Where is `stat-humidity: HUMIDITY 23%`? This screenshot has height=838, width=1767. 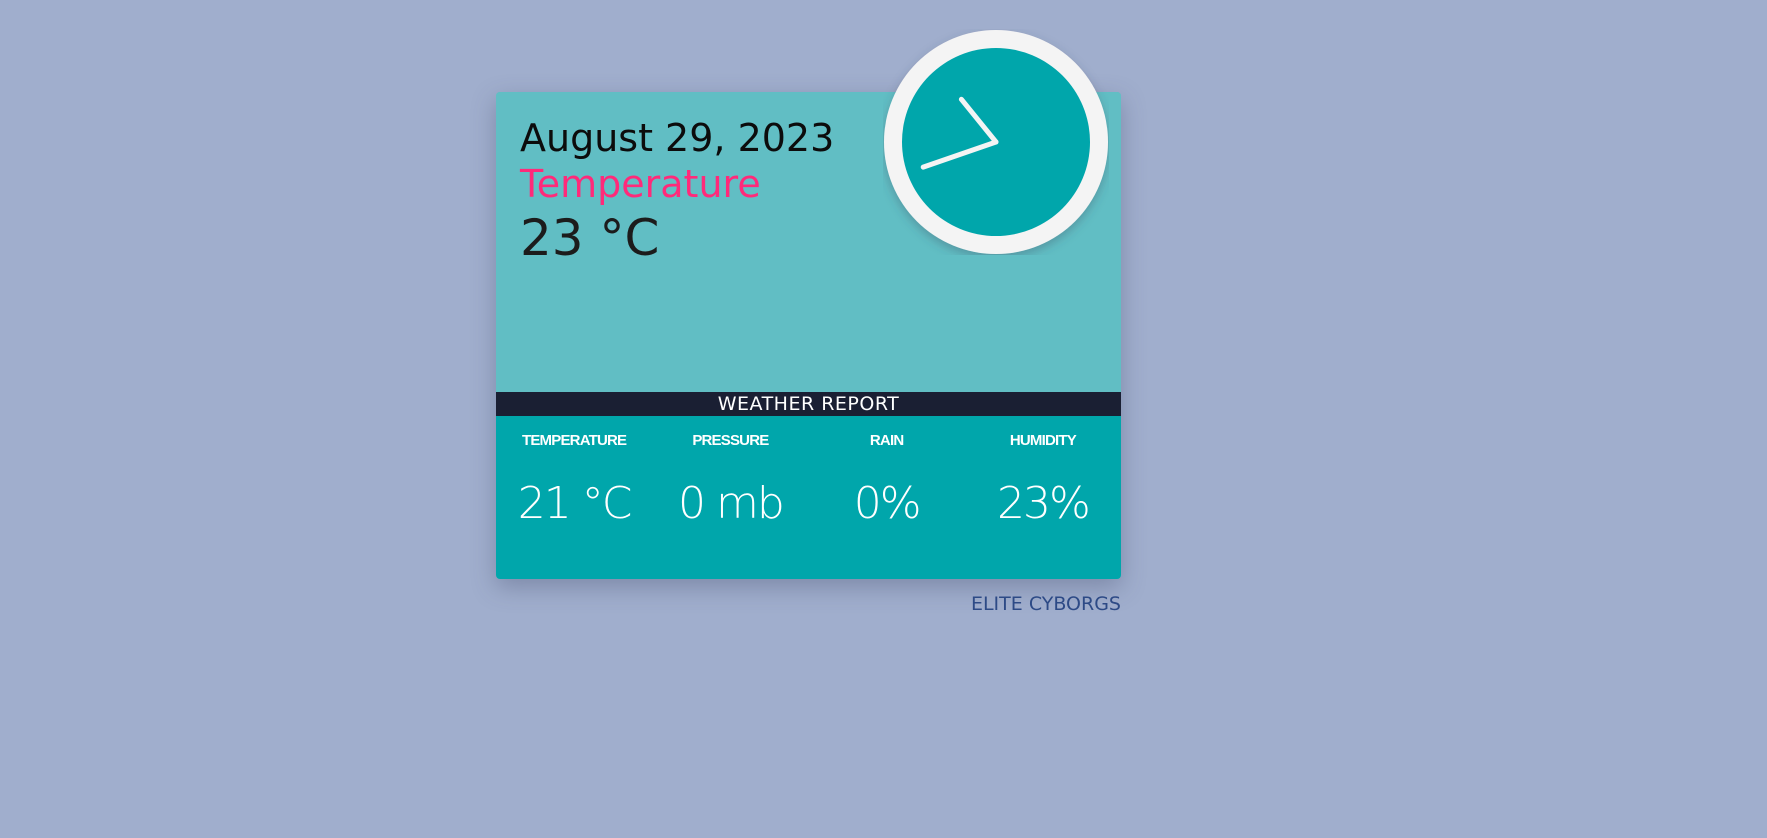 stat-humidity: HUMIDITY 23% is located at coordinates (1043, 497).